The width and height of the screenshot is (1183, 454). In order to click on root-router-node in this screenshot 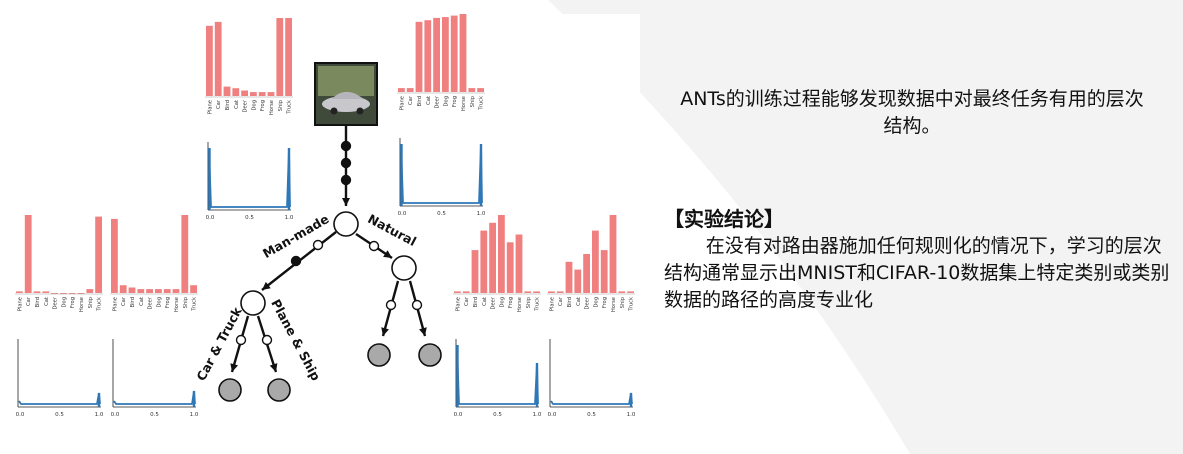, I will do `click(346, 224)`.